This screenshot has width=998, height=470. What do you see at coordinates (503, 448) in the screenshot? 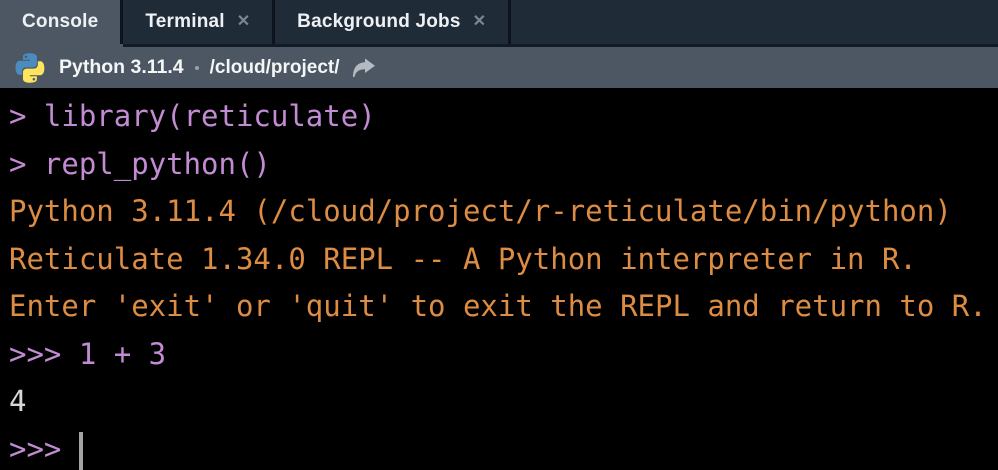
I see `console-prompt-line: >>>` at bounding box center [503, 448].